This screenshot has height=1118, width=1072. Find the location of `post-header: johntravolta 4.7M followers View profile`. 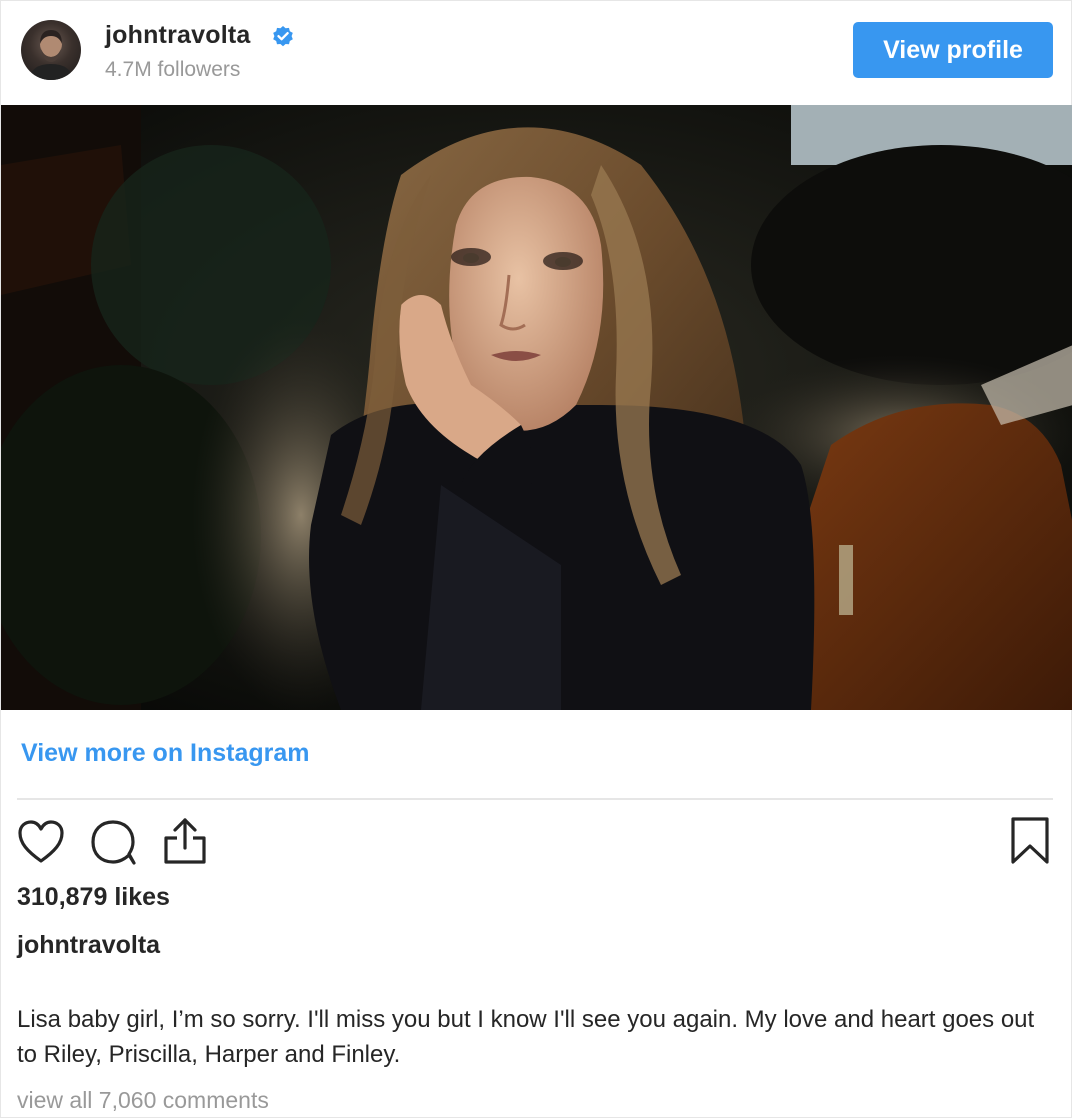

post-header: johntravolta 4.7M followers View profile is located at coordinates (536, 53).